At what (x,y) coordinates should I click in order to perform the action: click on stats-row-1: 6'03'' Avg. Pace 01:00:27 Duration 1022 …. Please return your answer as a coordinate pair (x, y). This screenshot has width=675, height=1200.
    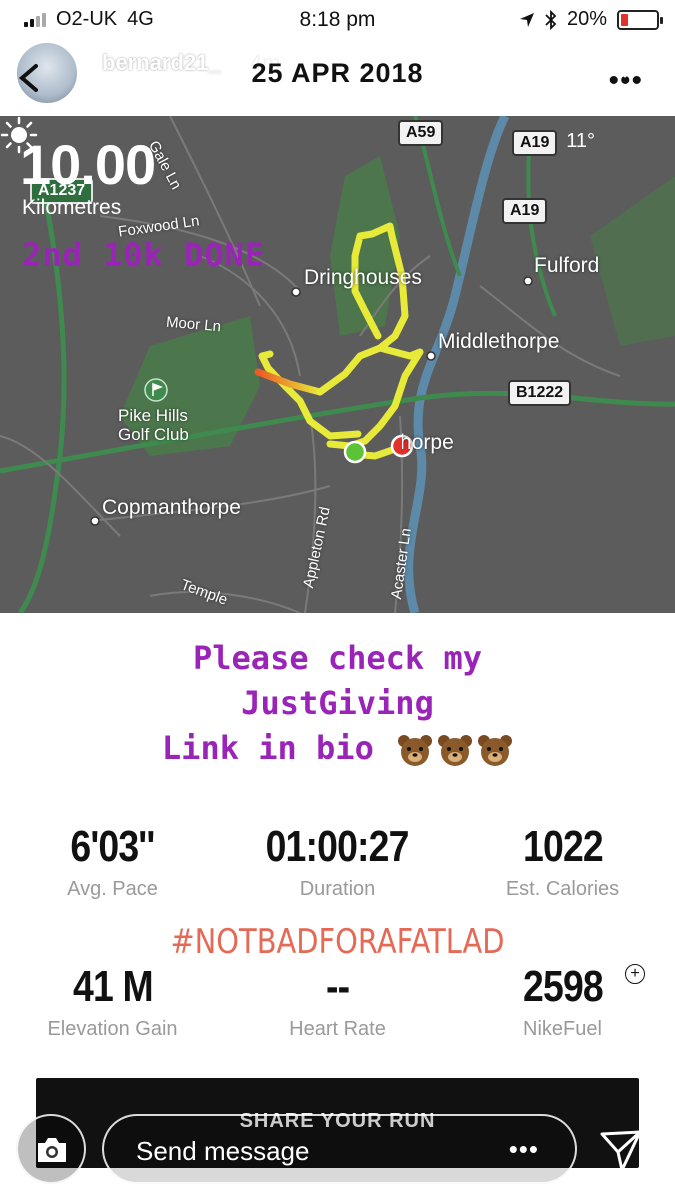
    Looking at the image, I should click on (337, 861).